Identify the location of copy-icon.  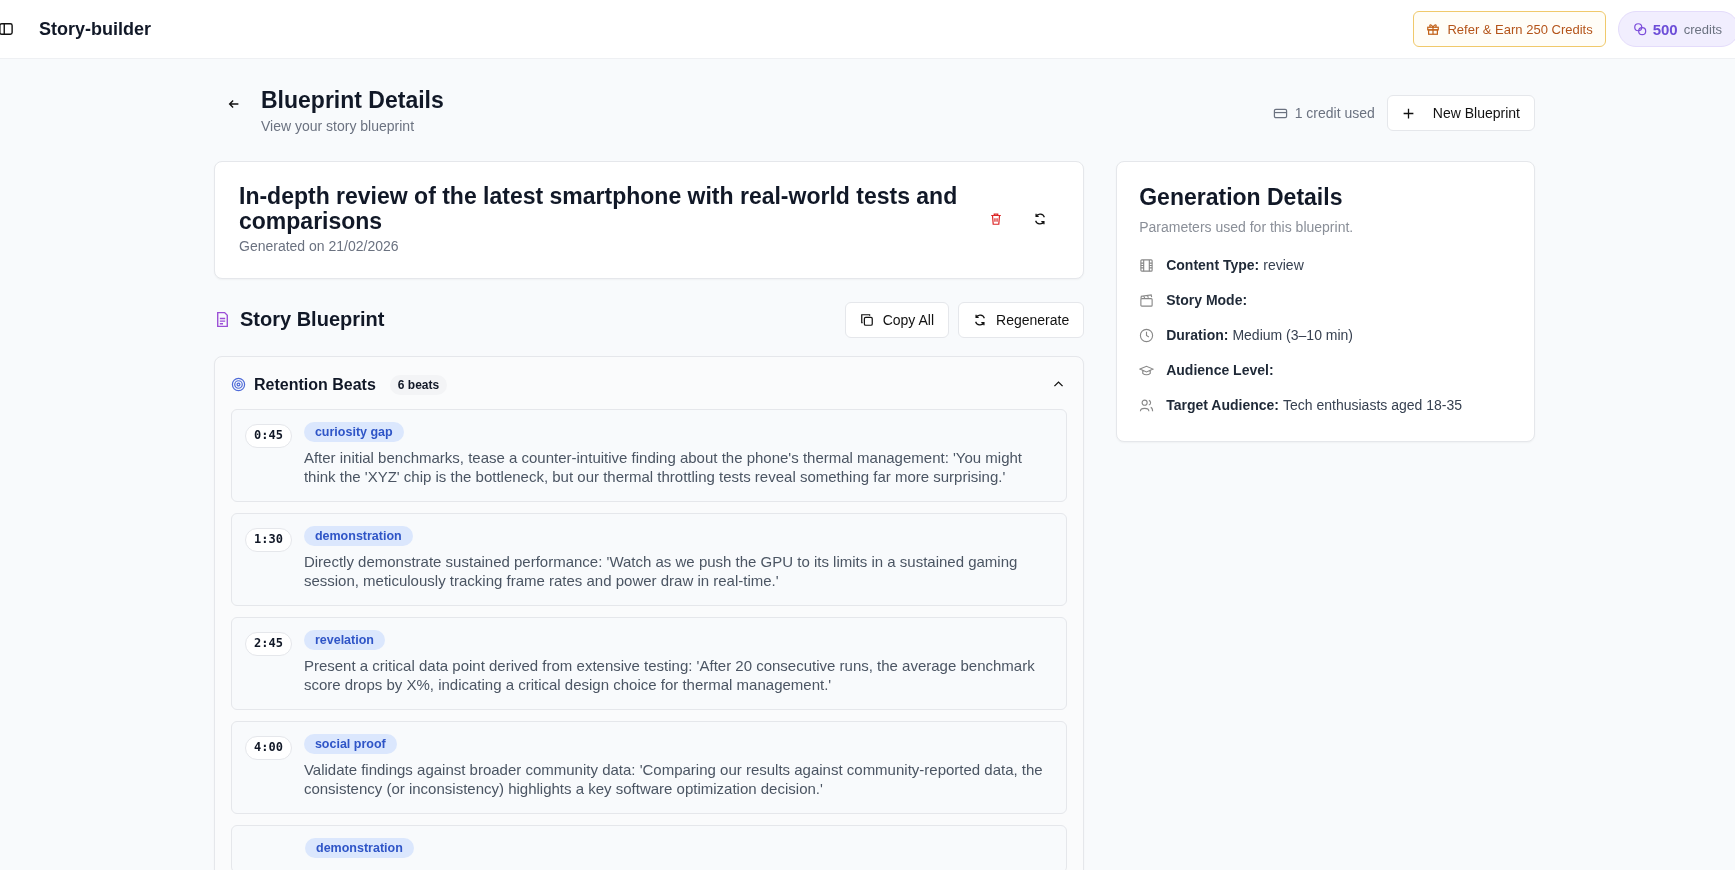
(866, 319).